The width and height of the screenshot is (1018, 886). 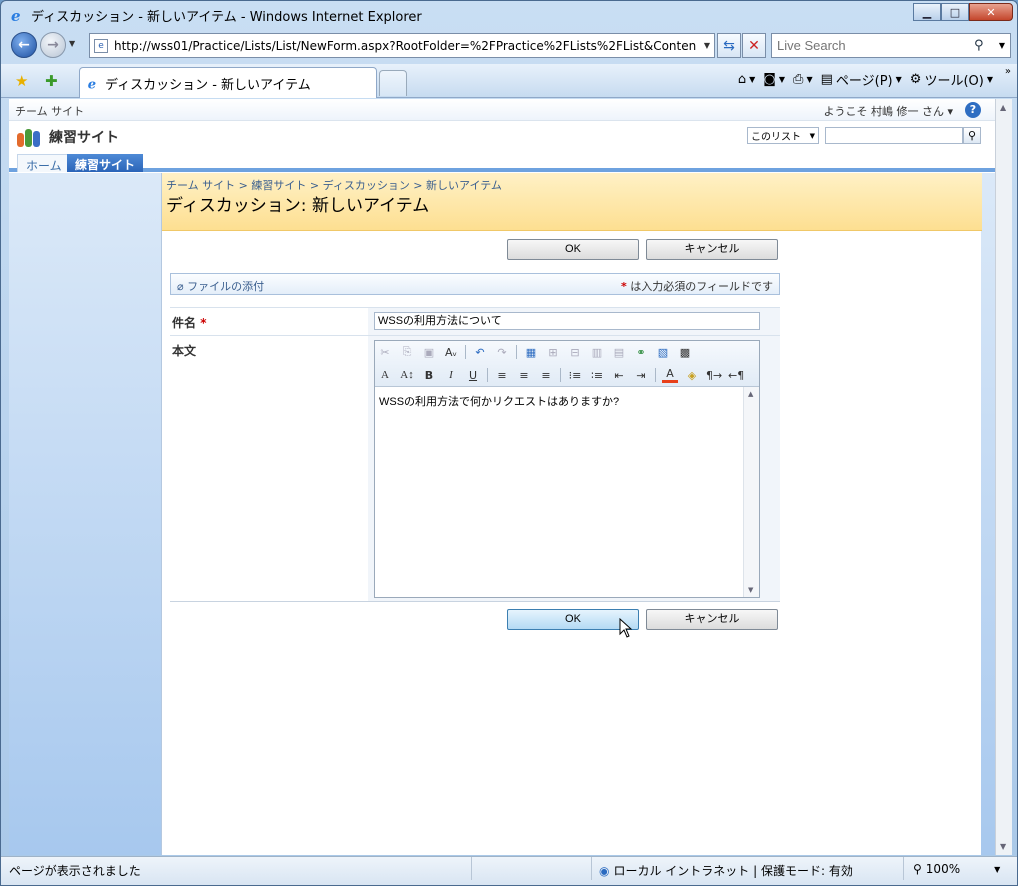 I want to click on tools-menu: ⚙ ツール(O) ▼, so click(x=951, y=79).